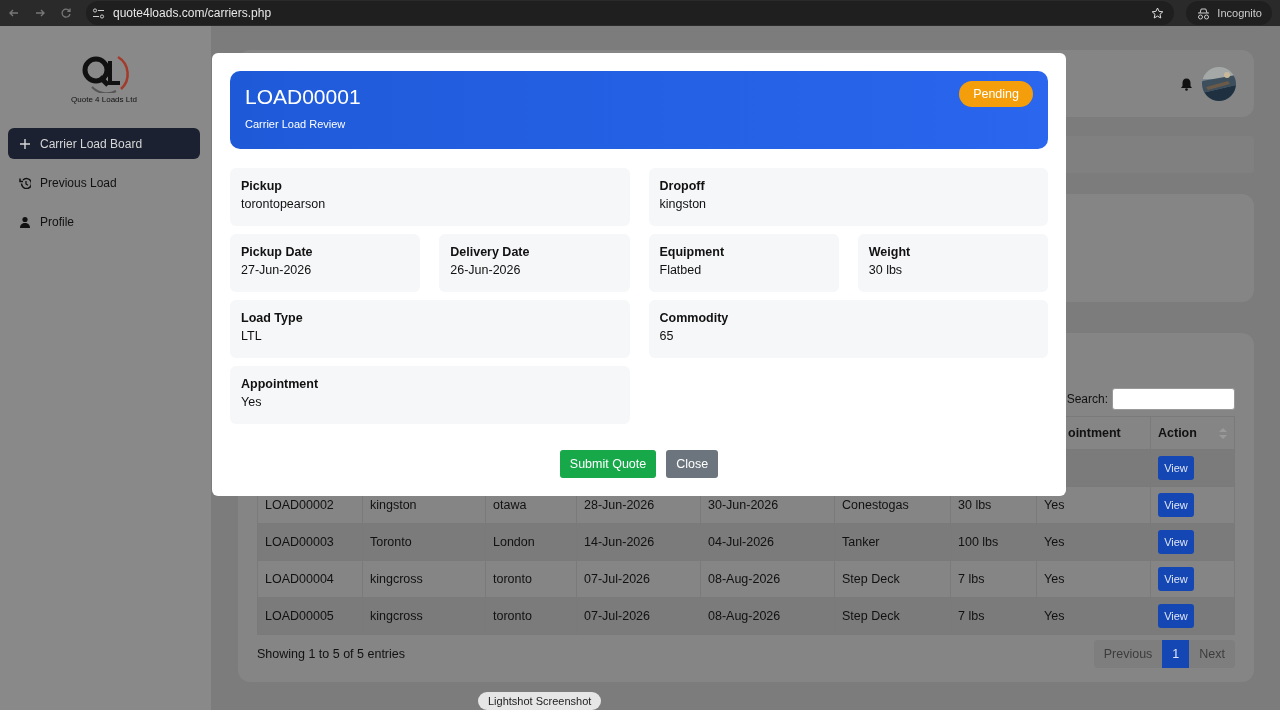 Image resolution: width=1280 pixels, height=710 pixels. Describe the element at coordinates (391, 542) in the screenshot. I see `table-cell: Toronto` at that location.